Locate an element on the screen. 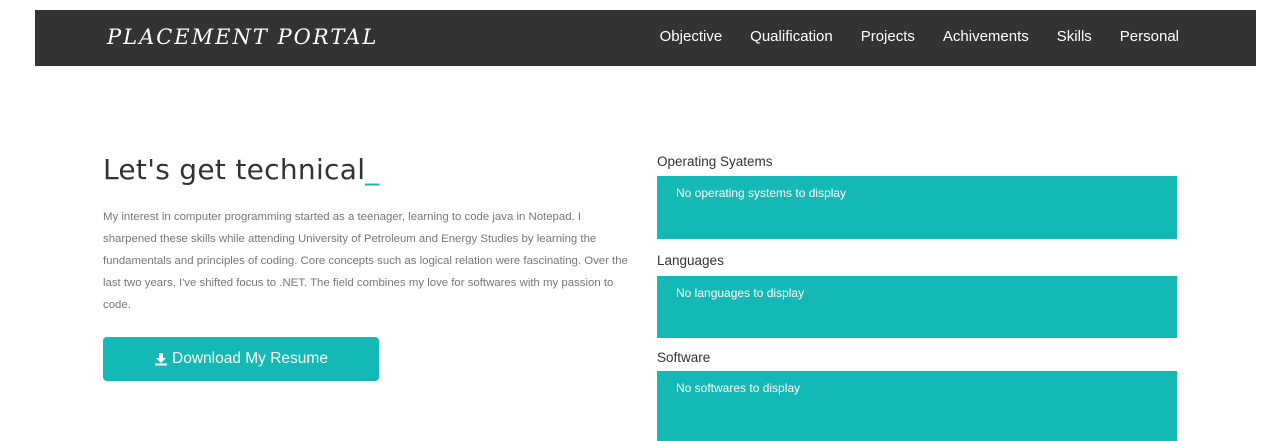 This screenshot has height=441, width=1261. download-icon is located at coordinates (161, 359).